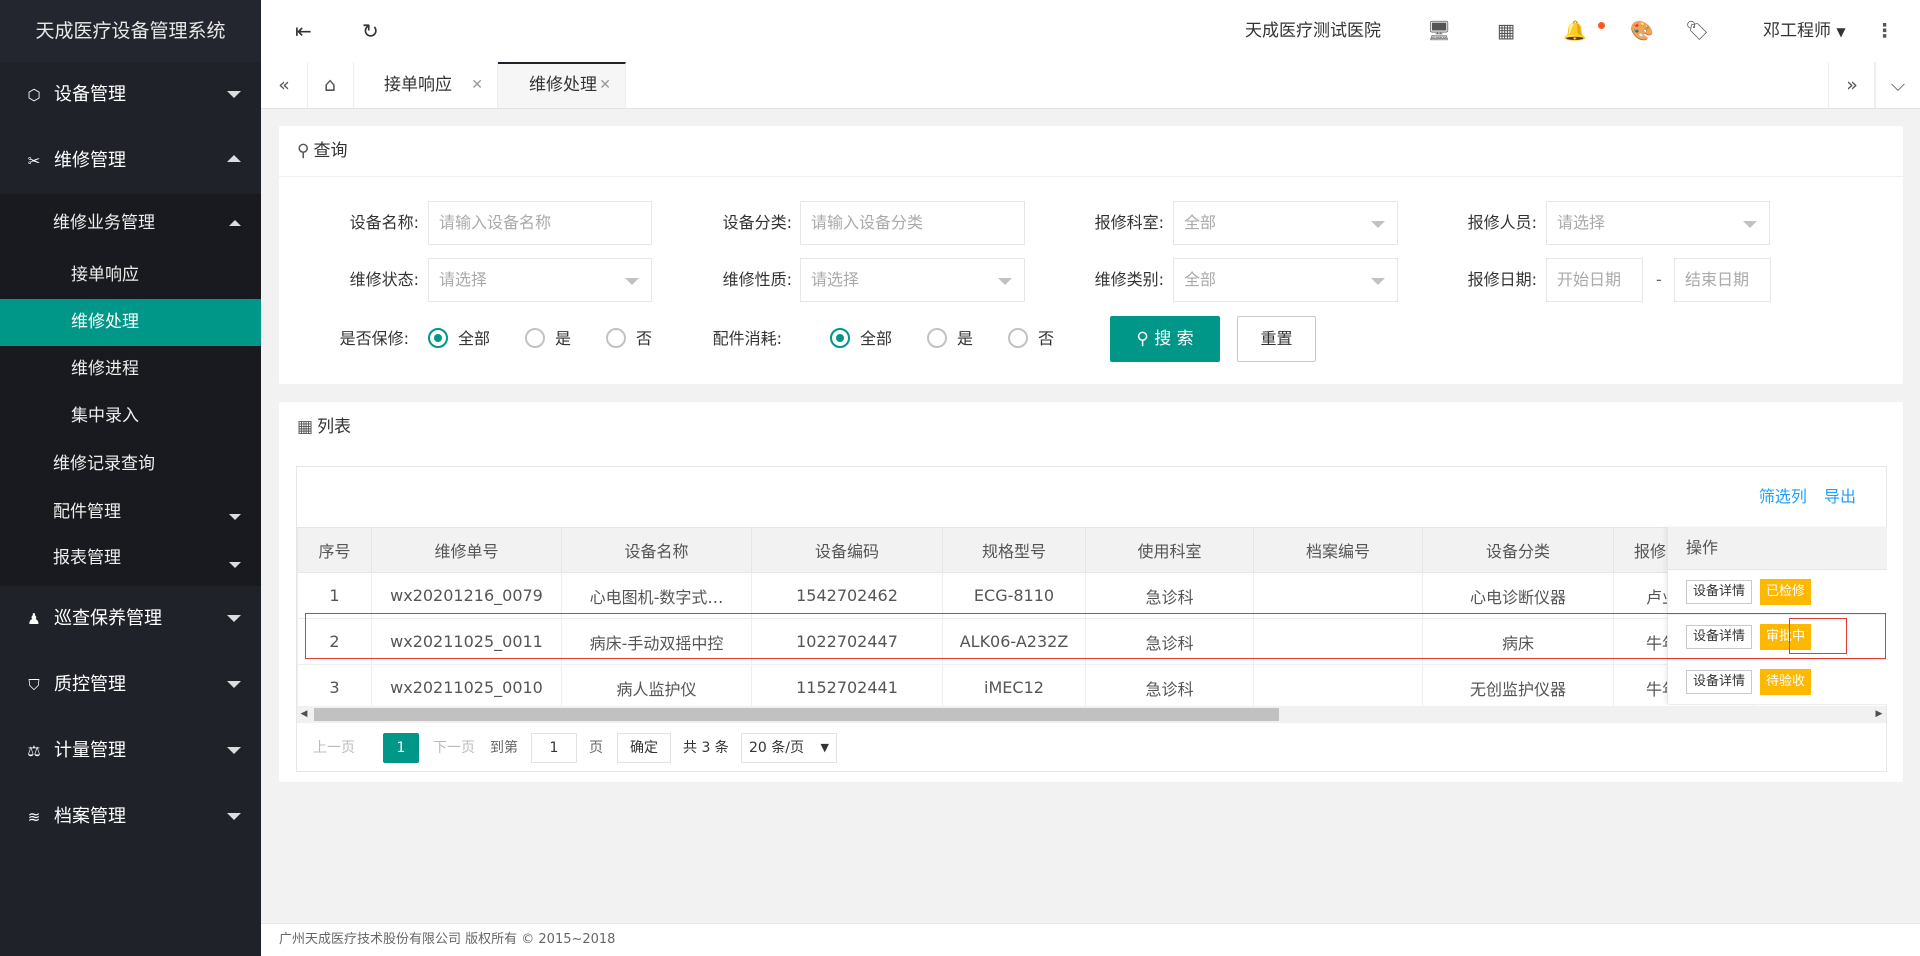 Image resolution: width=1920 pixels, height=956 pixels. Describe the element at coordinates (937, 337) in the screenshot. I see `radio-circle` at that location.